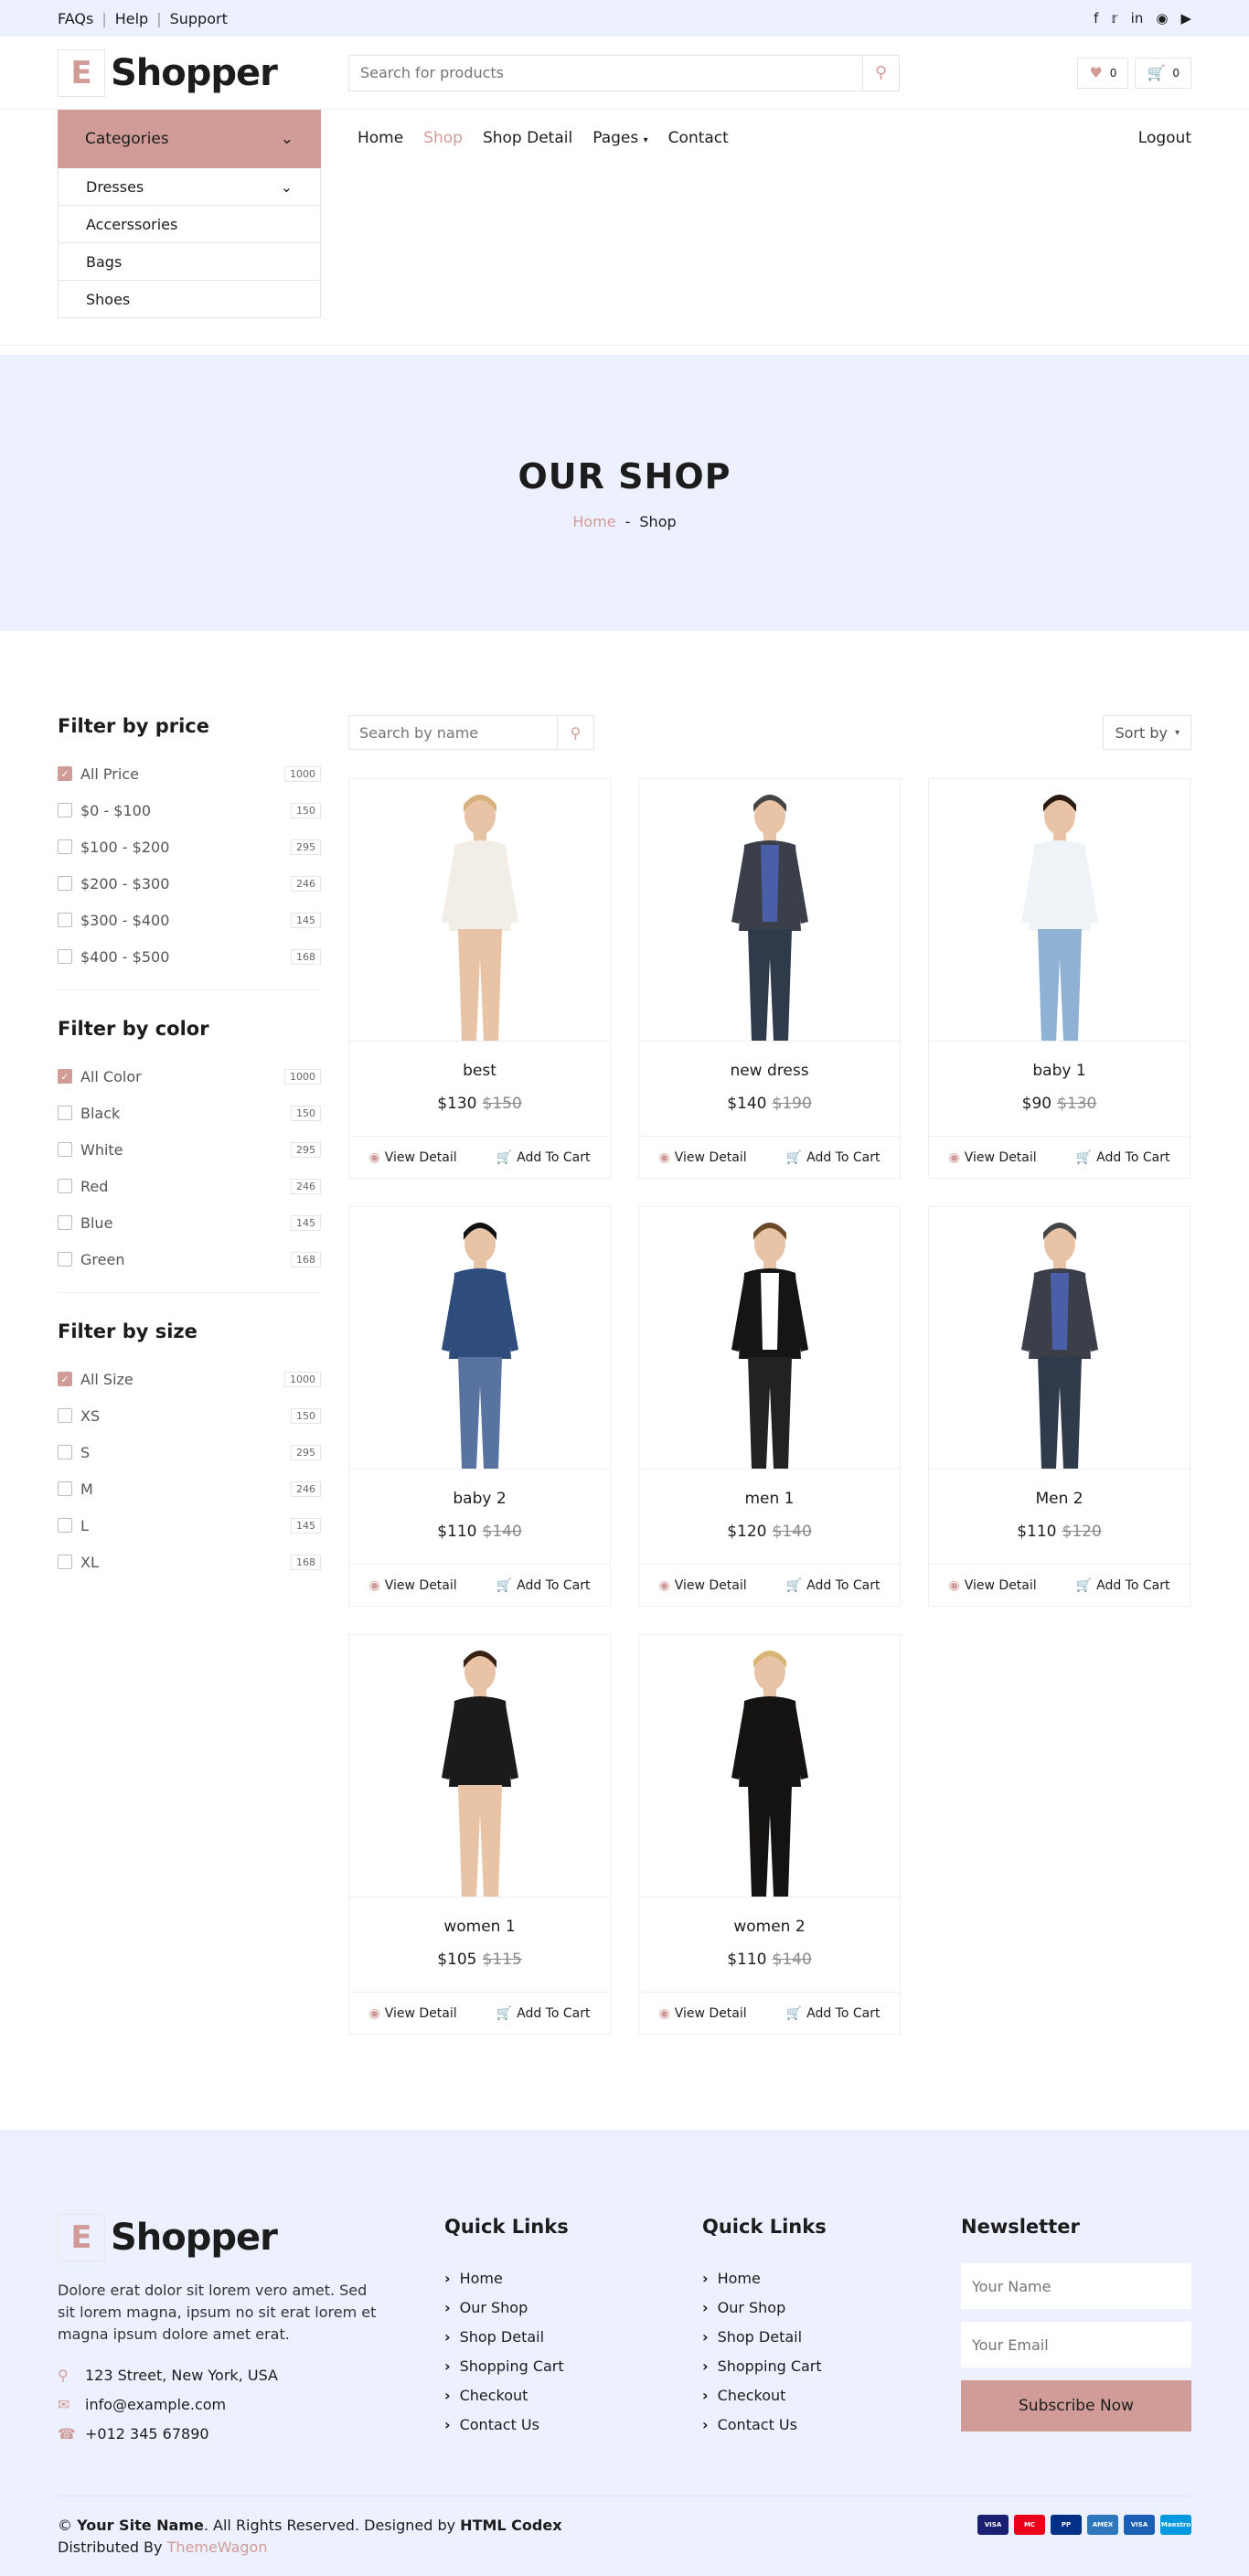 This screenshot has width=1249, height=2576. What do you see at coordinates (1147, 732) in the screenshot?
I see `sort-dropdown: Sort by ▾` at bounding box center [1147, 732].